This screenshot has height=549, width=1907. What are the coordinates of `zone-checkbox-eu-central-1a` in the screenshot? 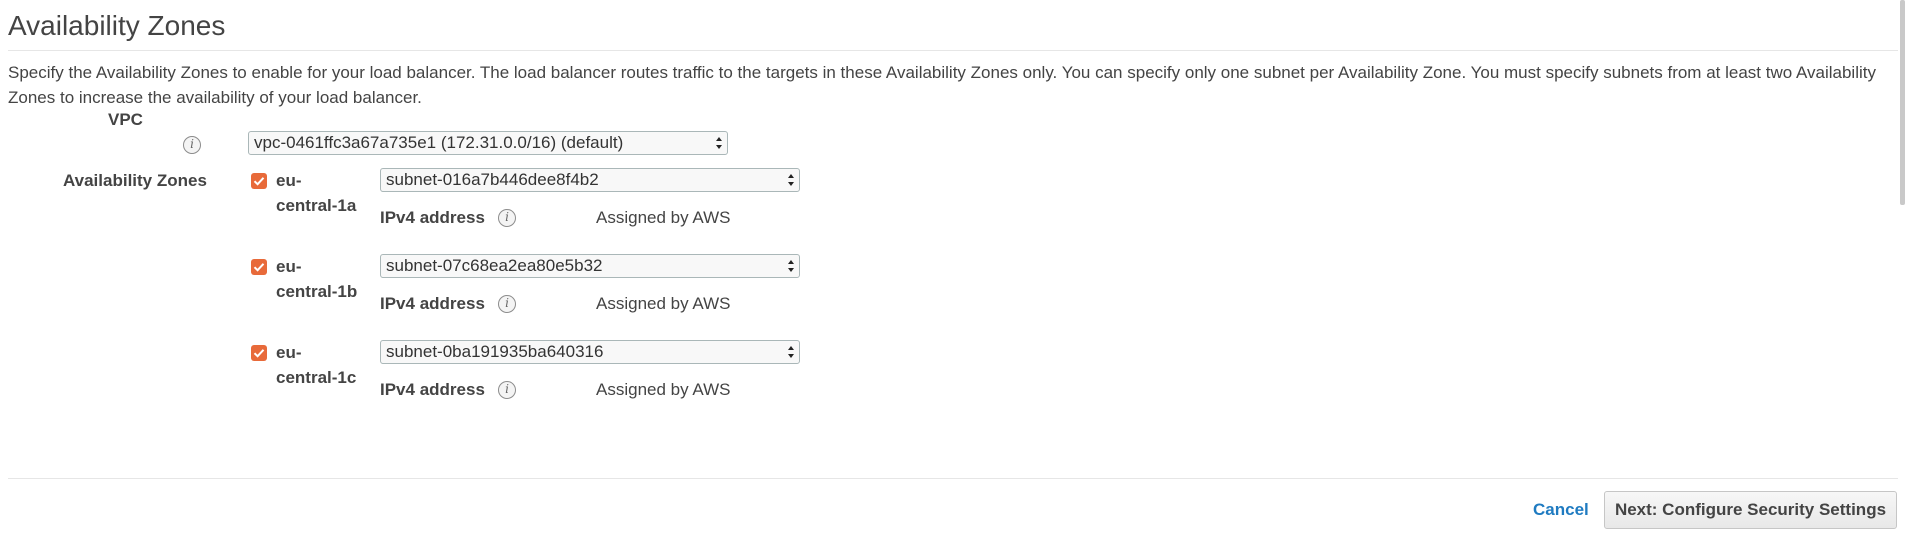 It's located at (259, 181).